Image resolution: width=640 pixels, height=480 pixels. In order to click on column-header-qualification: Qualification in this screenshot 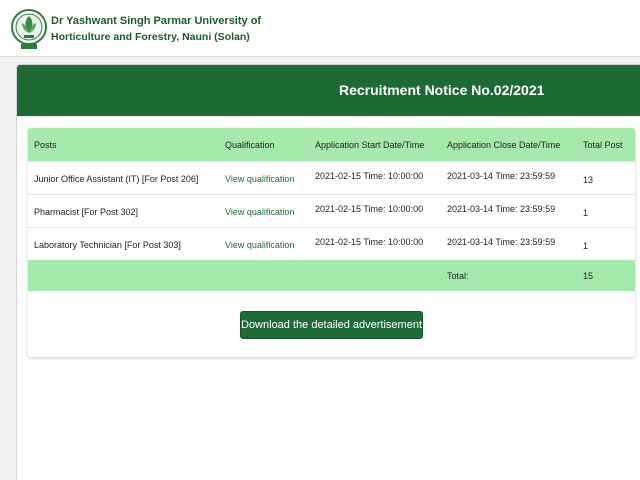, I will do `click(250, 145)`.